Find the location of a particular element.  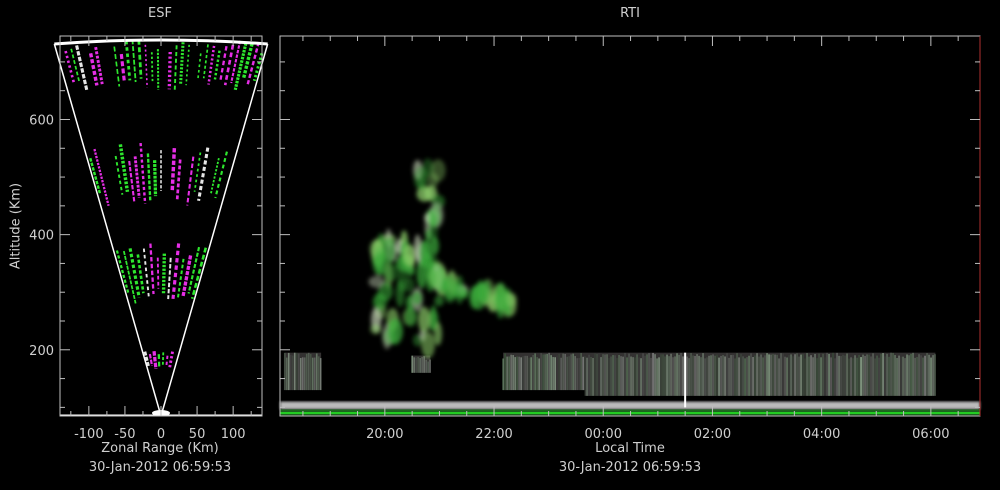

esf-x-tick-label: 50 is located at coordinates (197, 434).